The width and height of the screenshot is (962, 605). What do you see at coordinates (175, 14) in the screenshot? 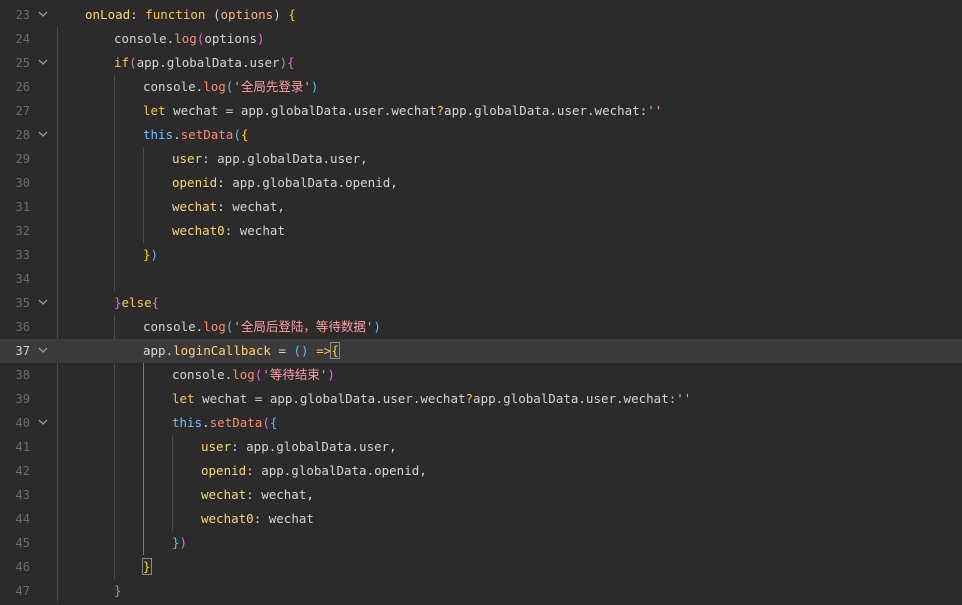
I see `code-token: function` at bounding box center [175, 14].